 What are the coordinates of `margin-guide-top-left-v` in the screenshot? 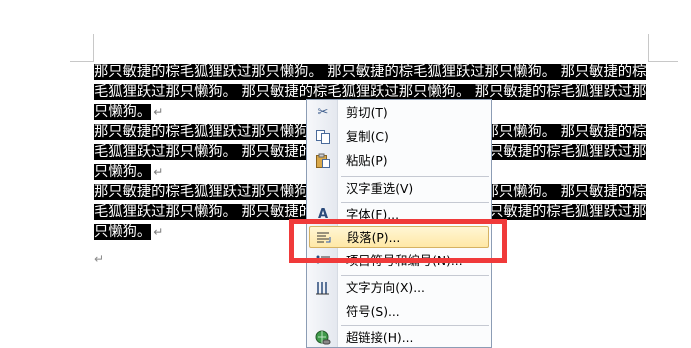 It's located at (93, 48).